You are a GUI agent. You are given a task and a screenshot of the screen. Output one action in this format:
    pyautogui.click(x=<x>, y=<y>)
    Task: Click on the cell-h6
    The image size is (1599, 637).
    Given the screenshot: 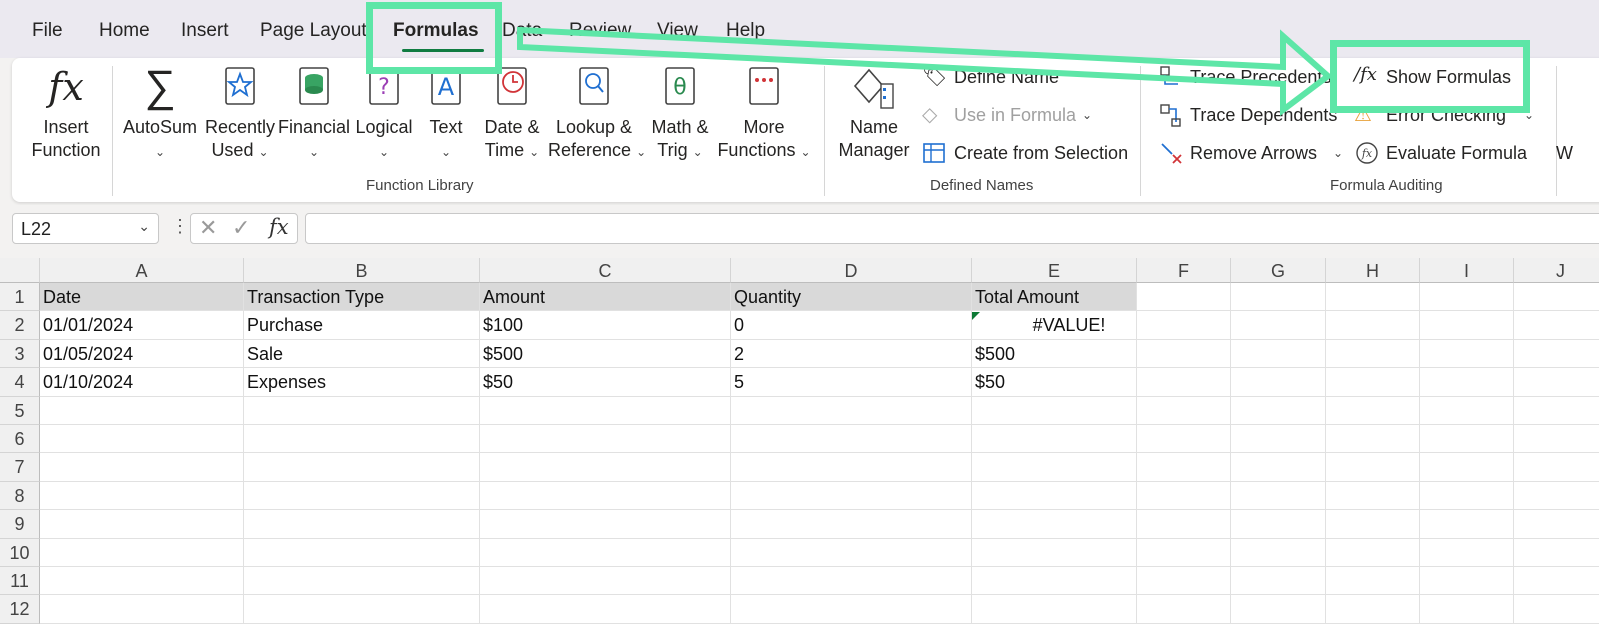 What is the action you would take?
    pyautogui.click(x=1373, y=439)
    